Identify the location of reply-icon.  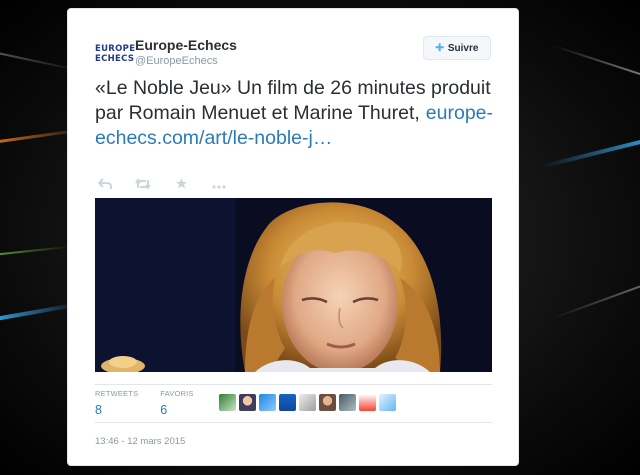
(105, 185).